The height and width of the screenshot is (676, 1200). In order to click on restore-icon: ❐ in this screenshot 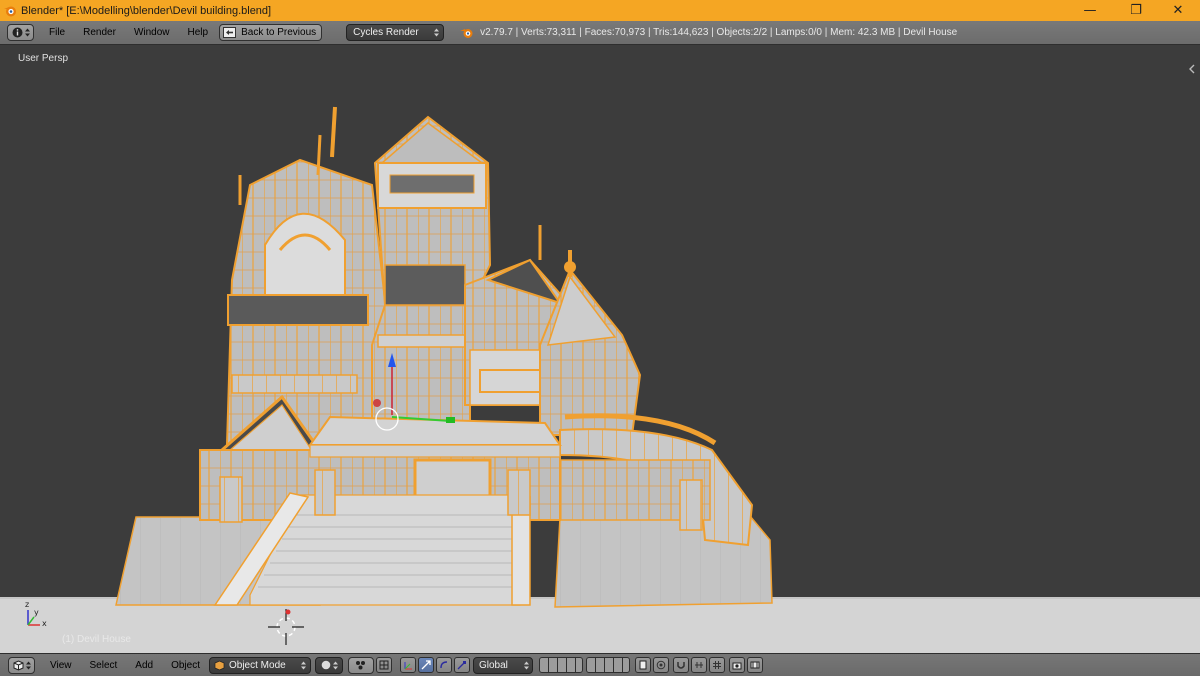, I will do `click(1136, 10)`.